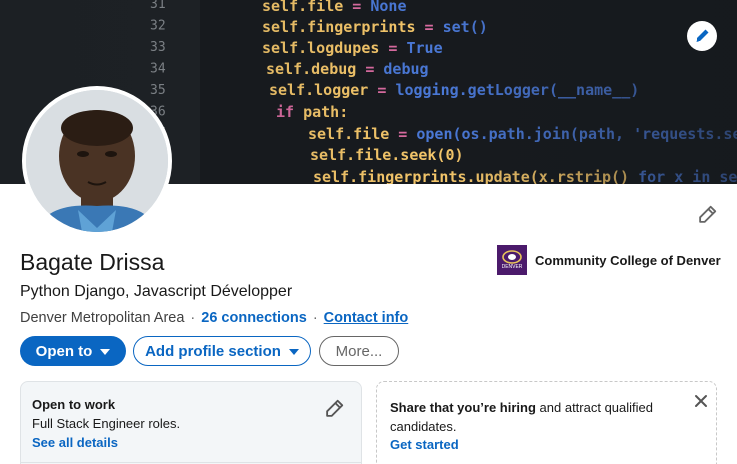  What do you see at coordinates (628, 260) in the screenshot?
I see `school-name: Community College of Denver` at bounding box center [628, 260].